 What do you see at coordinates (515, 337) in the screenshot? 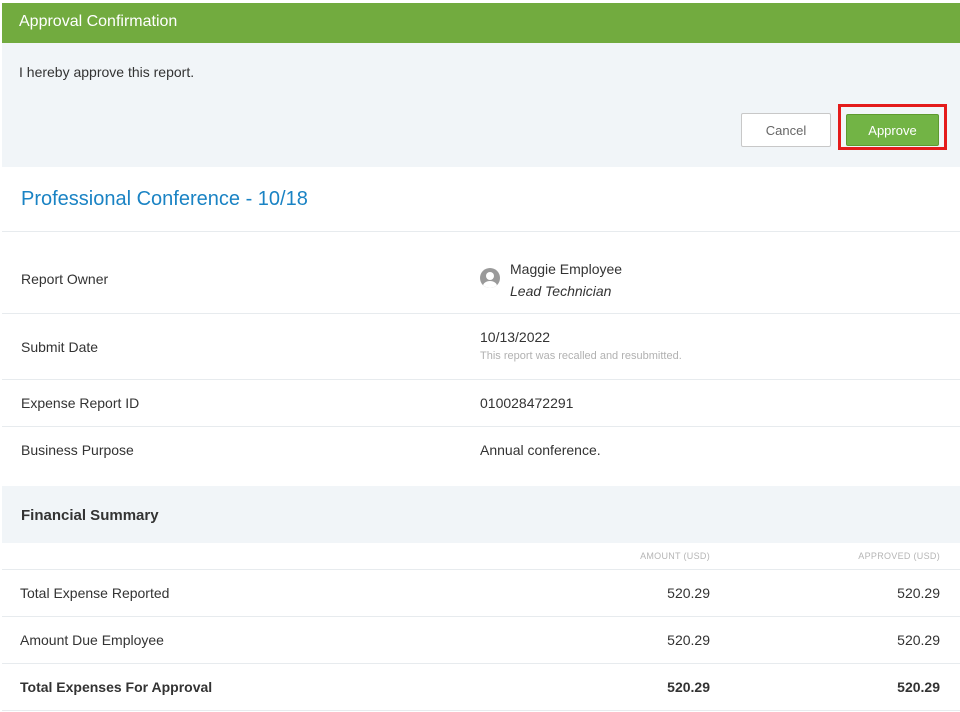
I see `submit-date-value: 10/13/2022` at bounding box center [515, 337].